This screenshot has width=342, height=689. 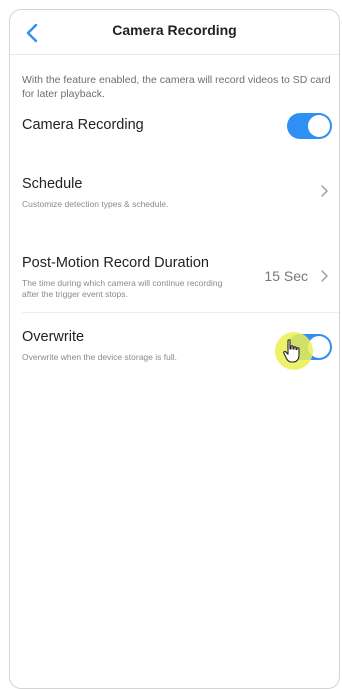 What do you see at coordinates (115, 263) in the screenshot?
I see `post-motion-duration-label: Post-Motion Record Duration` at bounding box center [115, 263].